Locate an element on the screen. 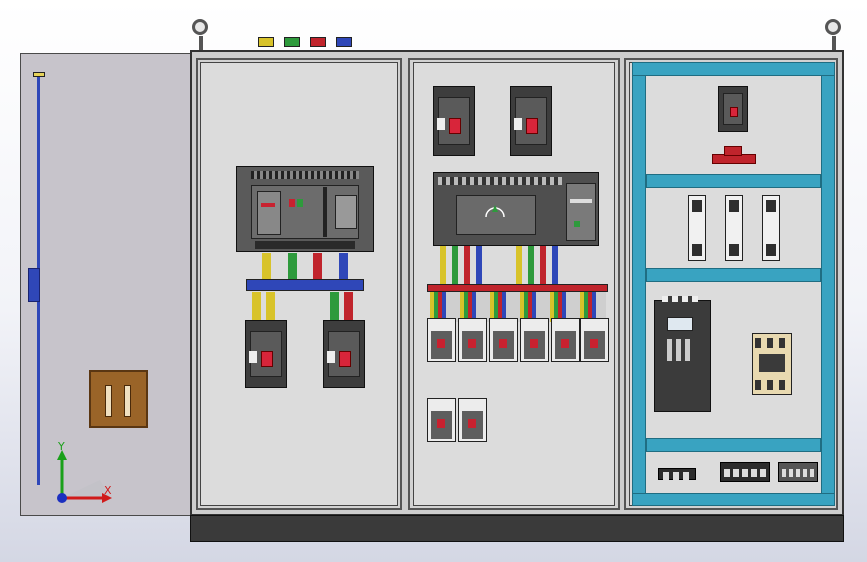 The width and height of the screenshot is (867, 562). terminal-block-icon is located at coordinates (734, 156).